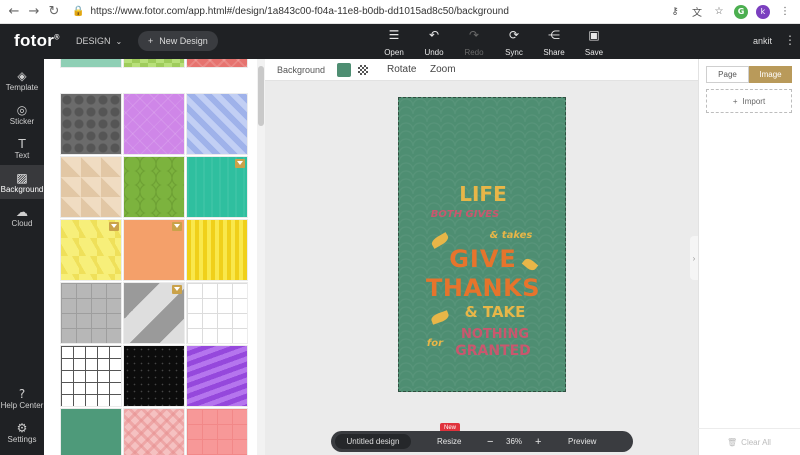 This screenshot has height=455, width=800. Describe the element at coordinates (490, 441) in the screenshot. I see `zoom-out-button: −` at that location.